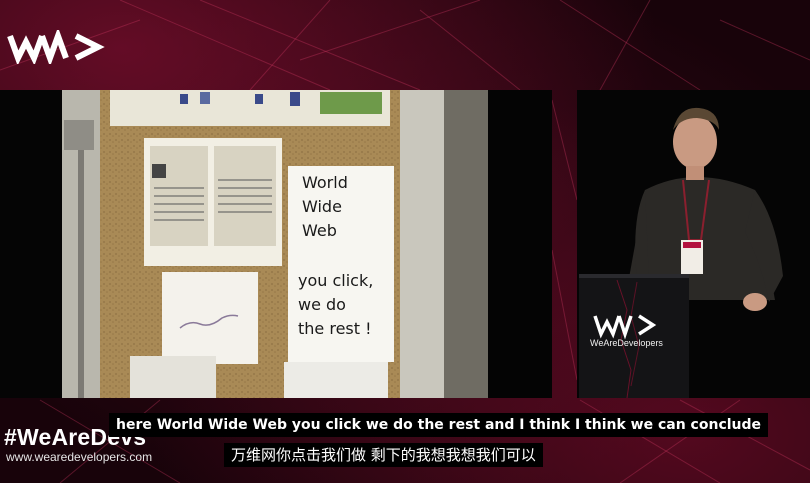 The image size is (810, 483). I want to click on poster-line-1: World, so click(325, 182).